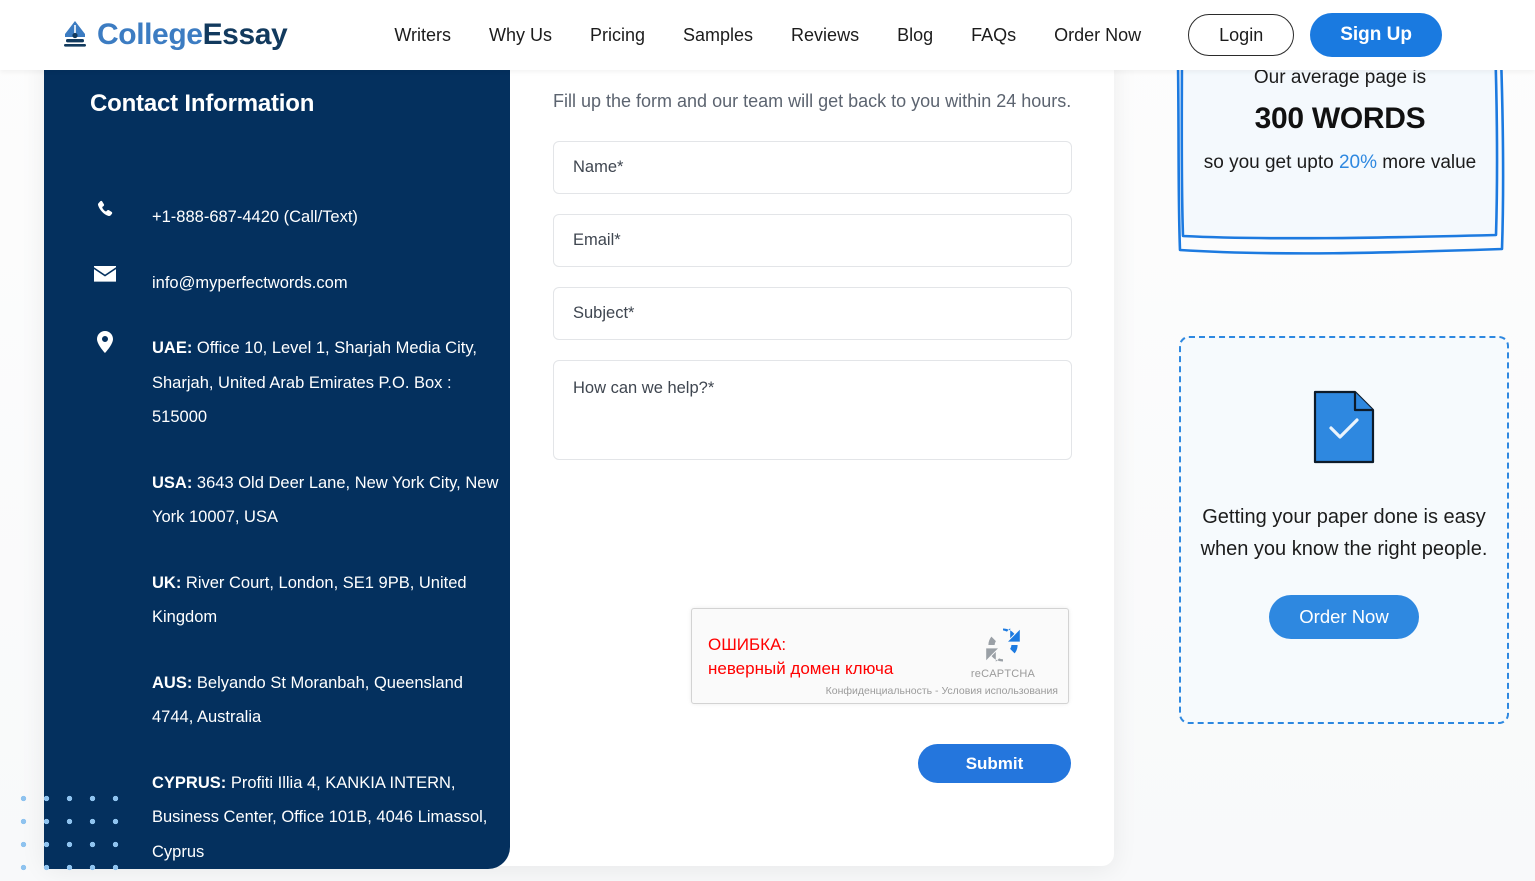  Describe the element at coordinates (994, 763) in the screenshot. I see `submit-button: Submit` at that location.